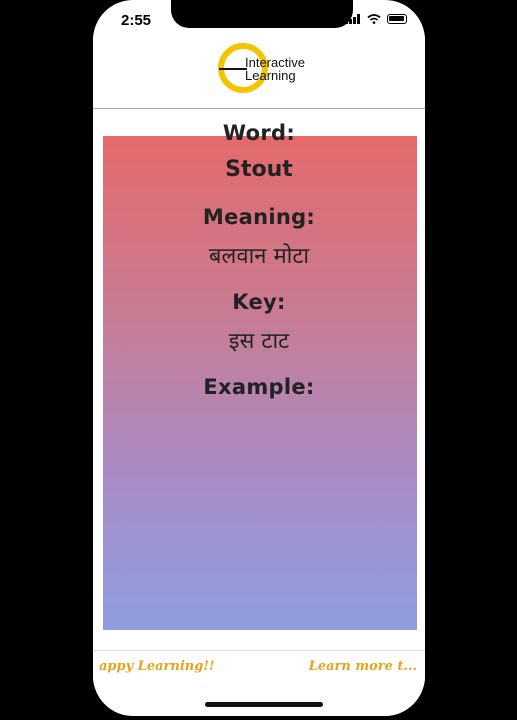 Image resolution: width=517 pixels, height=720 pixels. Describe the element at coordinates (259, 256) in the screenshot. I see `meaning-value: बलवान मोटा` at that location.